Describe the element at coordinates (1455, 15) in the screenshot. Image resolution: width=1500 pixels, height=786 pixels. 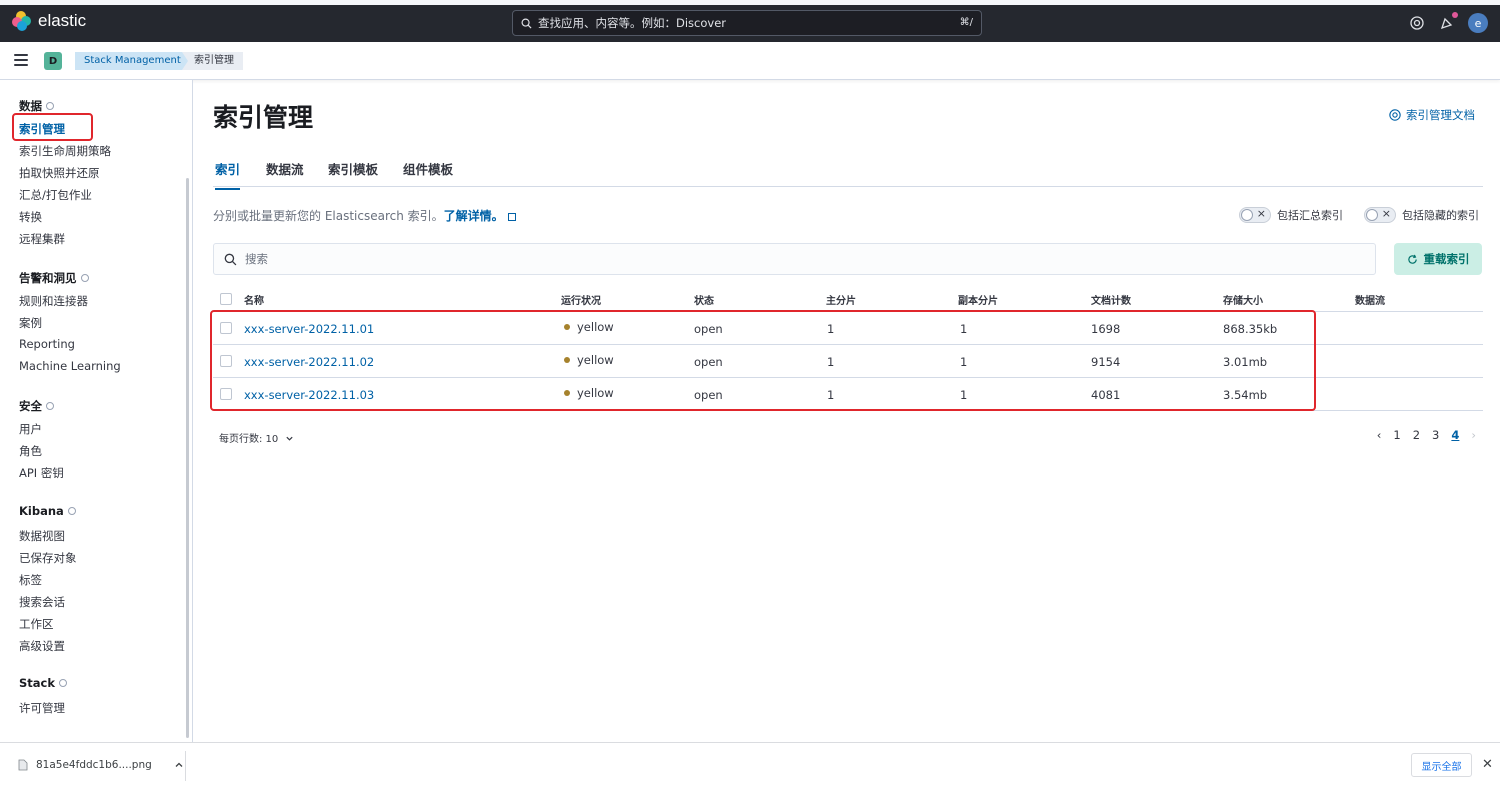
I see `notification-dot` at that location.